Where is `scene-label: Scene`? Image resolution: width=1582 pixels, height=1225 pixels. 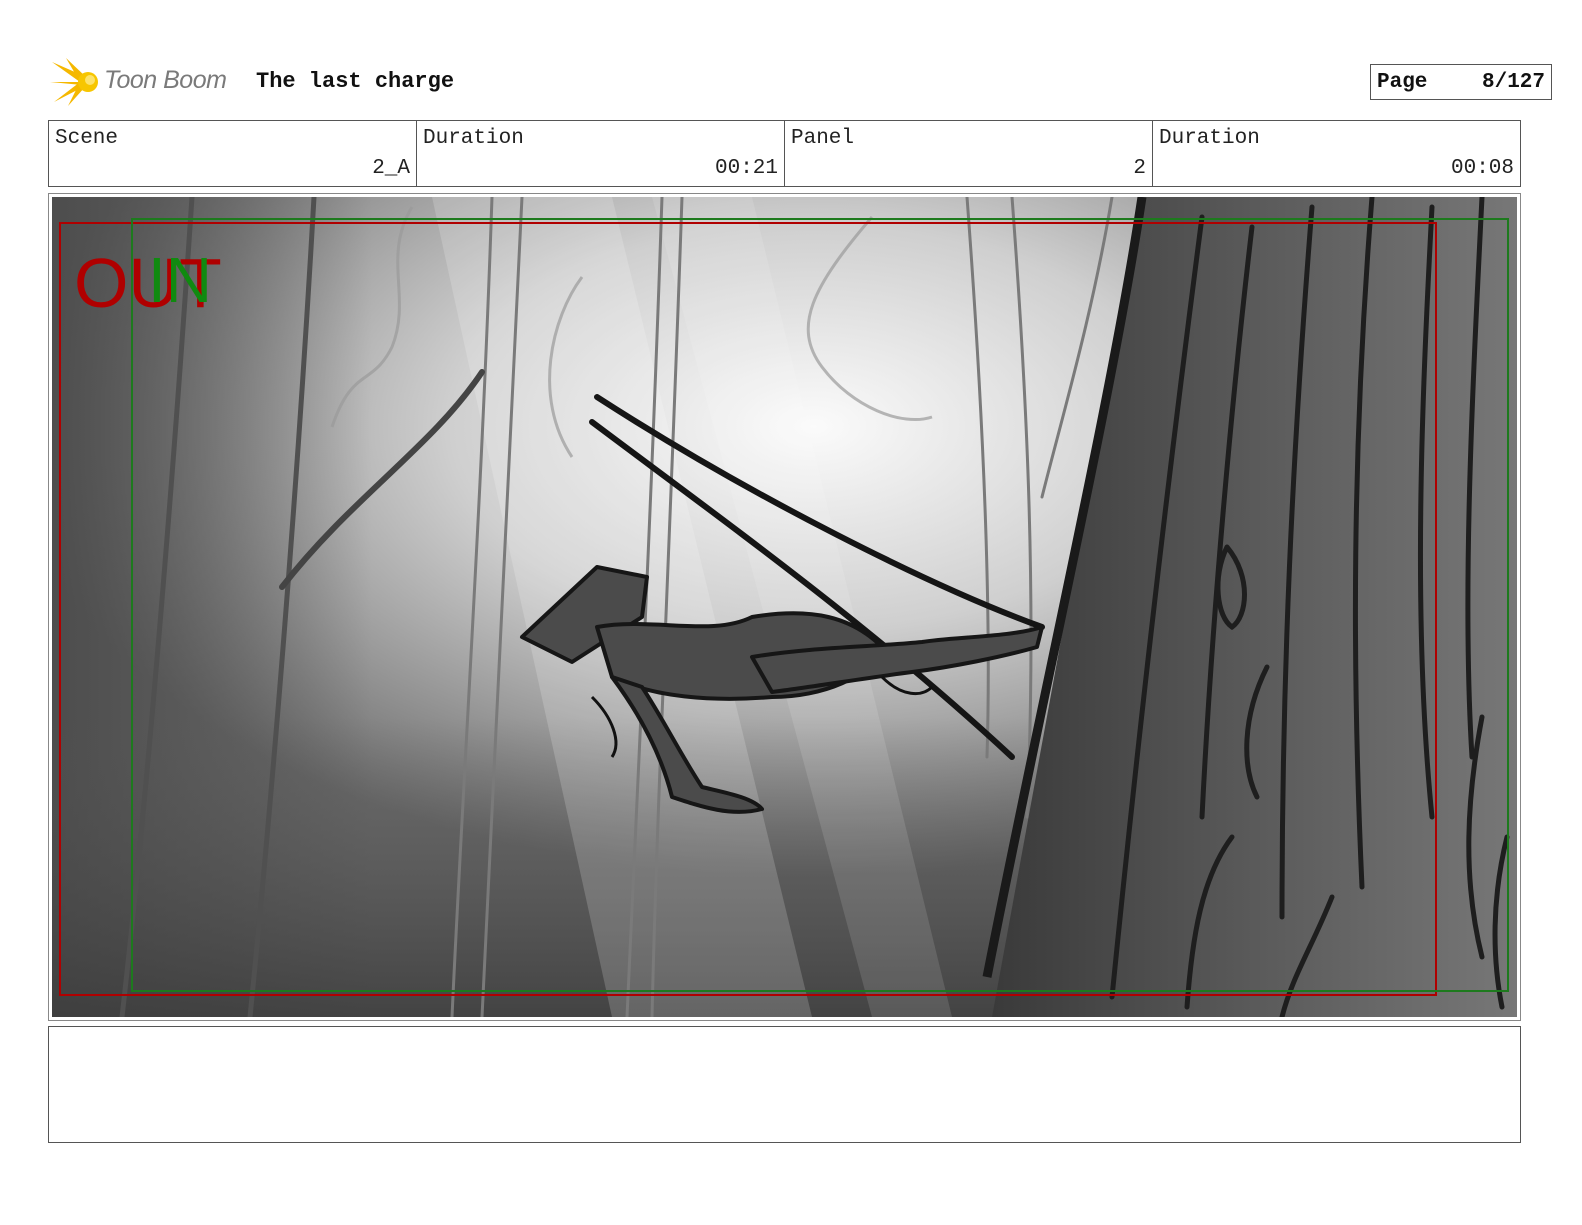
scene-label: Scene is located at coordinates (87, 138).